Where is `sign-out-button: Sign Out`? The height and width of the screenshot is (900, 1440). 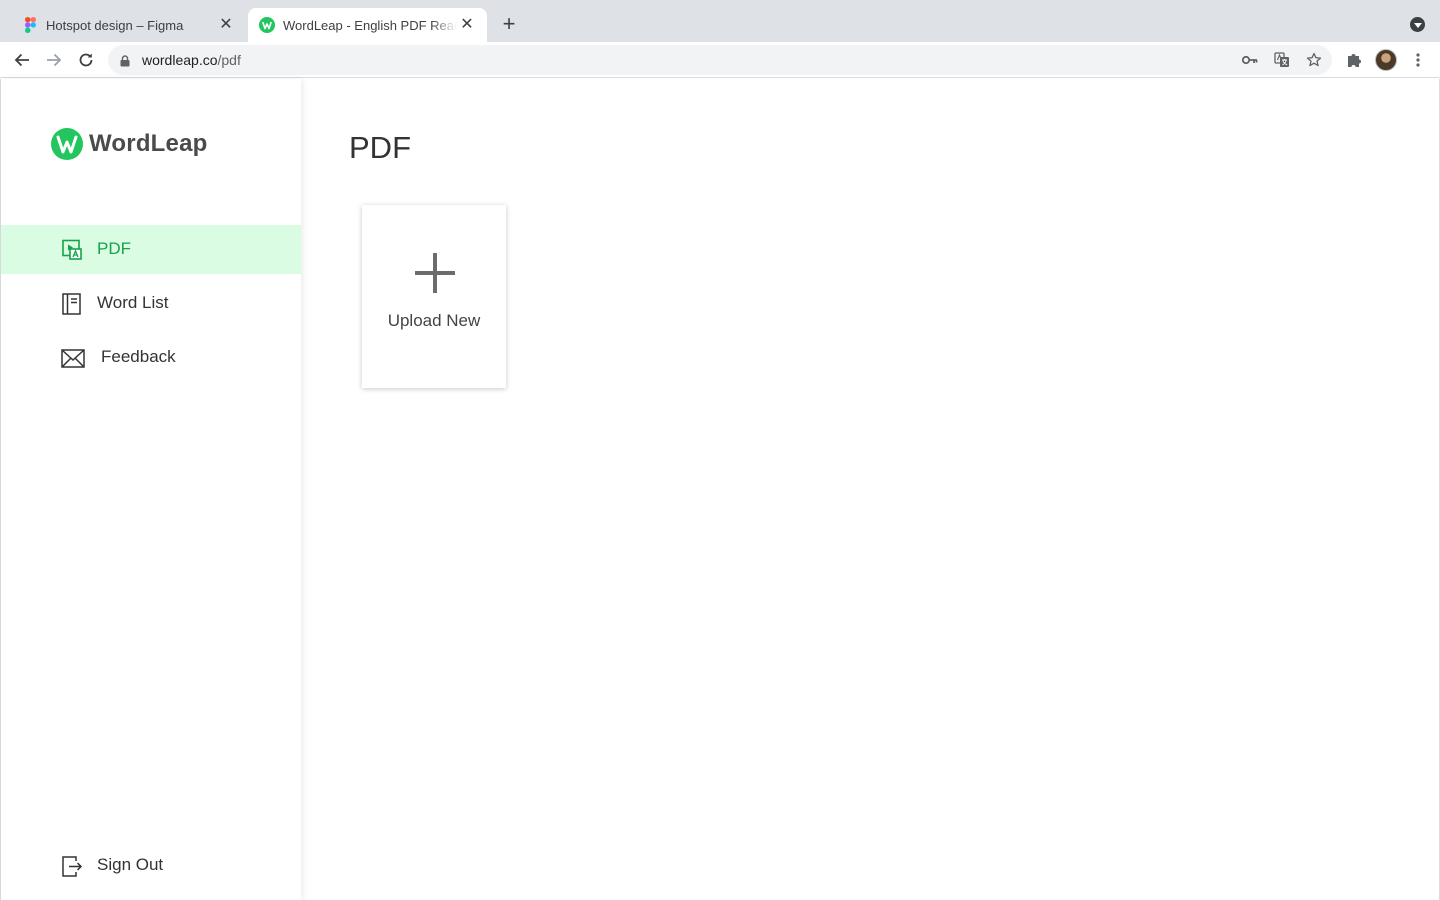
sign-out-button: Sign Out is located at coordinates (151, 865).